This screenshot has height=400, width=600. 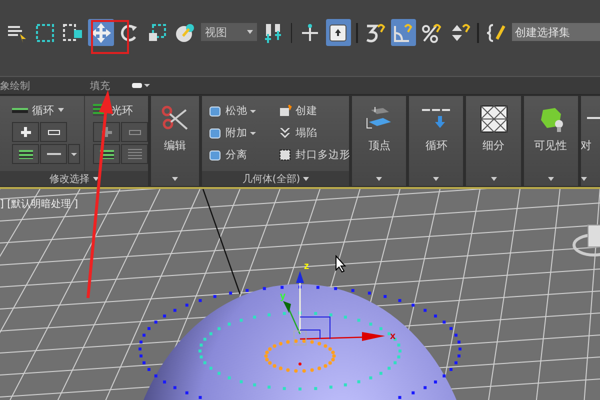 What do you see at coordinates (20, 110) in the screenshot?
I see `loop-icon` at bounding box center [20, 110].